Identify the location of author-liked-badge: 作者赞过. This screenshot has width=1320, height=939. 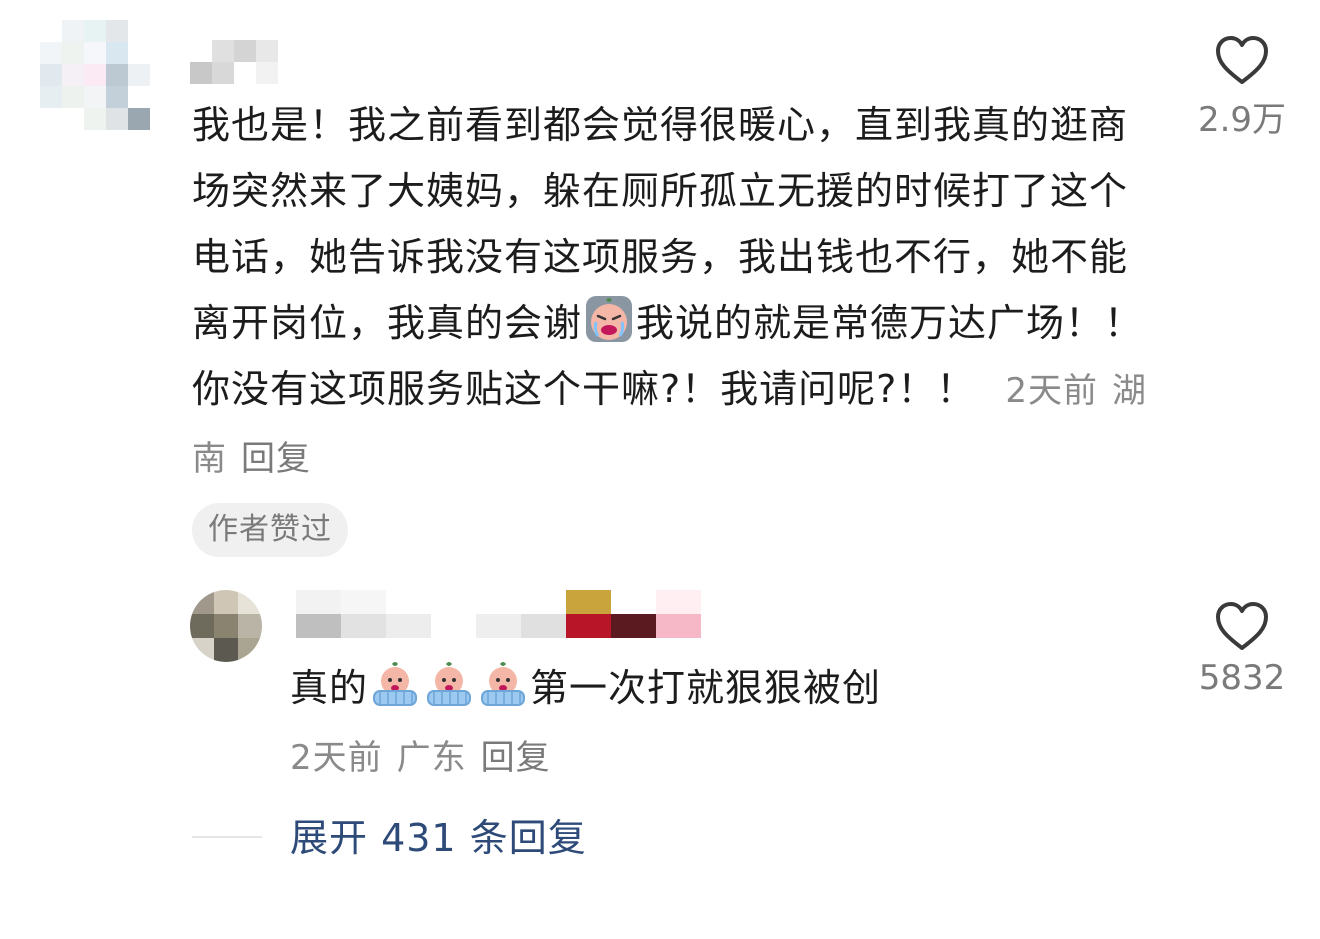
(270, 530).